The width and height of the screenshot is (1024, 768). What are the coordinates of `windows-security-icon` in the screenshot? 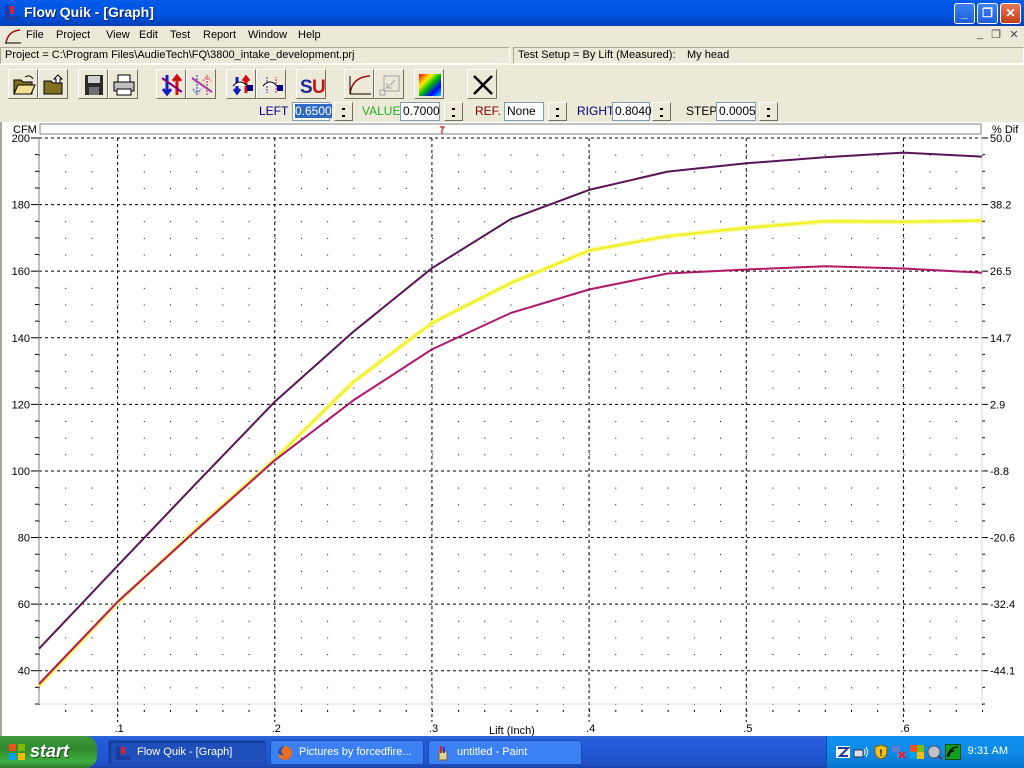 It's located at (917, 752).